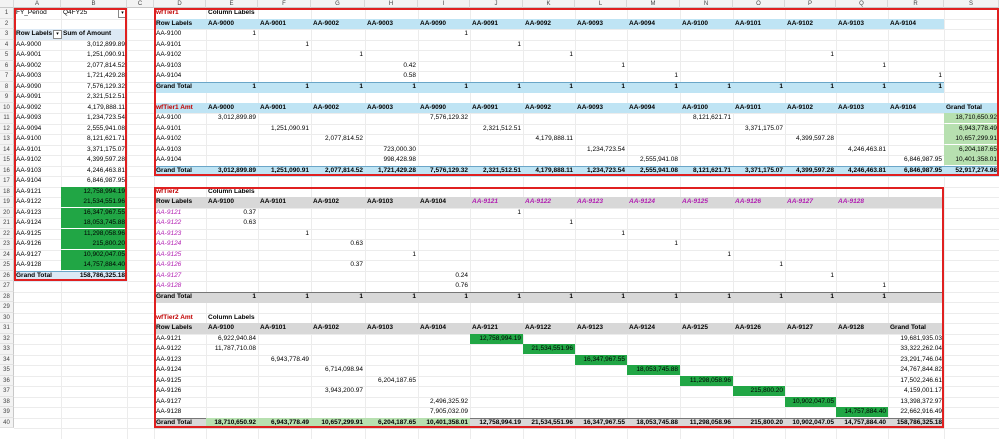 The height and width of the screenshot is (439, 999). What do you see at coordinates (759, 171) in the screenshot?
I see `grand-total-value: 3,371,175.07` at bounding box center [759, 171].